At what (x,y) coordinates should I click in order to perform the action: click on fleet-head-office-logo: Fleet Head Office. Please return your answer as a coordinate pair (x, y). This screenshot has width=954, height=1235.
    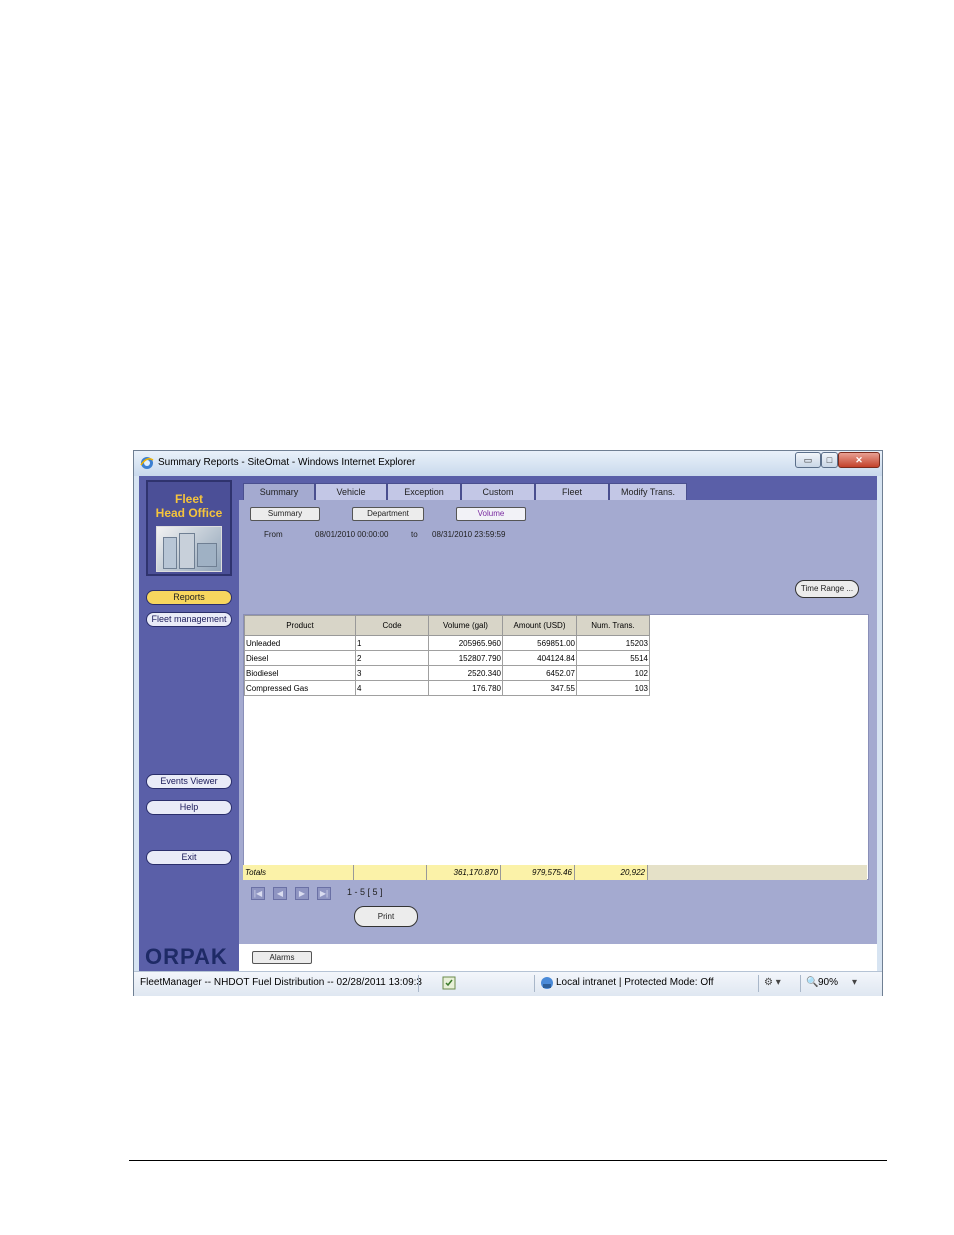
    Looking at the image, I should click on (189, 528).